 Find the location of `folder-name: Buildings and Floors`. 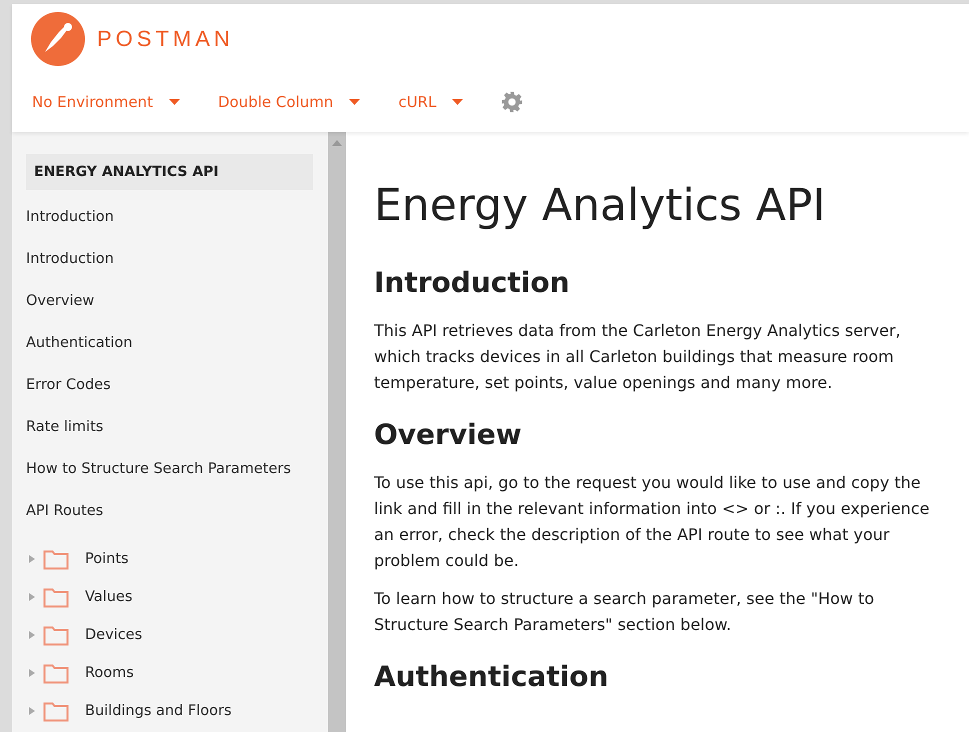

folder-name: Buildings and Floors is located at coordinates (158, 711).